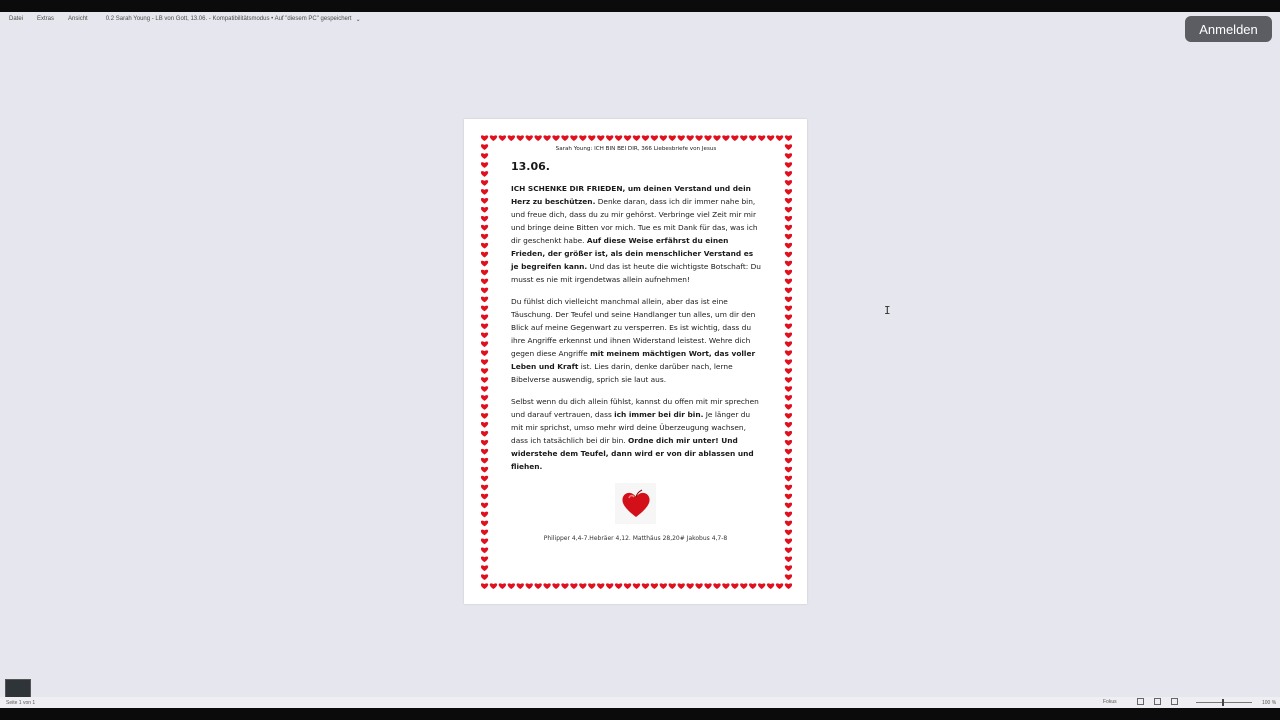  What do you see at coordinates (78, 19) in the screenshot?
I see `menu-view: Ansicht` at bounding box center [78, 19].